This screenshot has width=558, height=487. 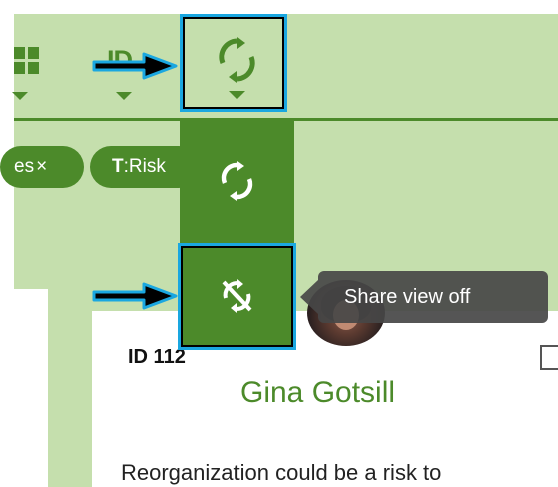 What do you see at coordinates (144, 166) in the screenshot?
I see `filter-chip-label: :Risk` at bounding box center [144, 166].